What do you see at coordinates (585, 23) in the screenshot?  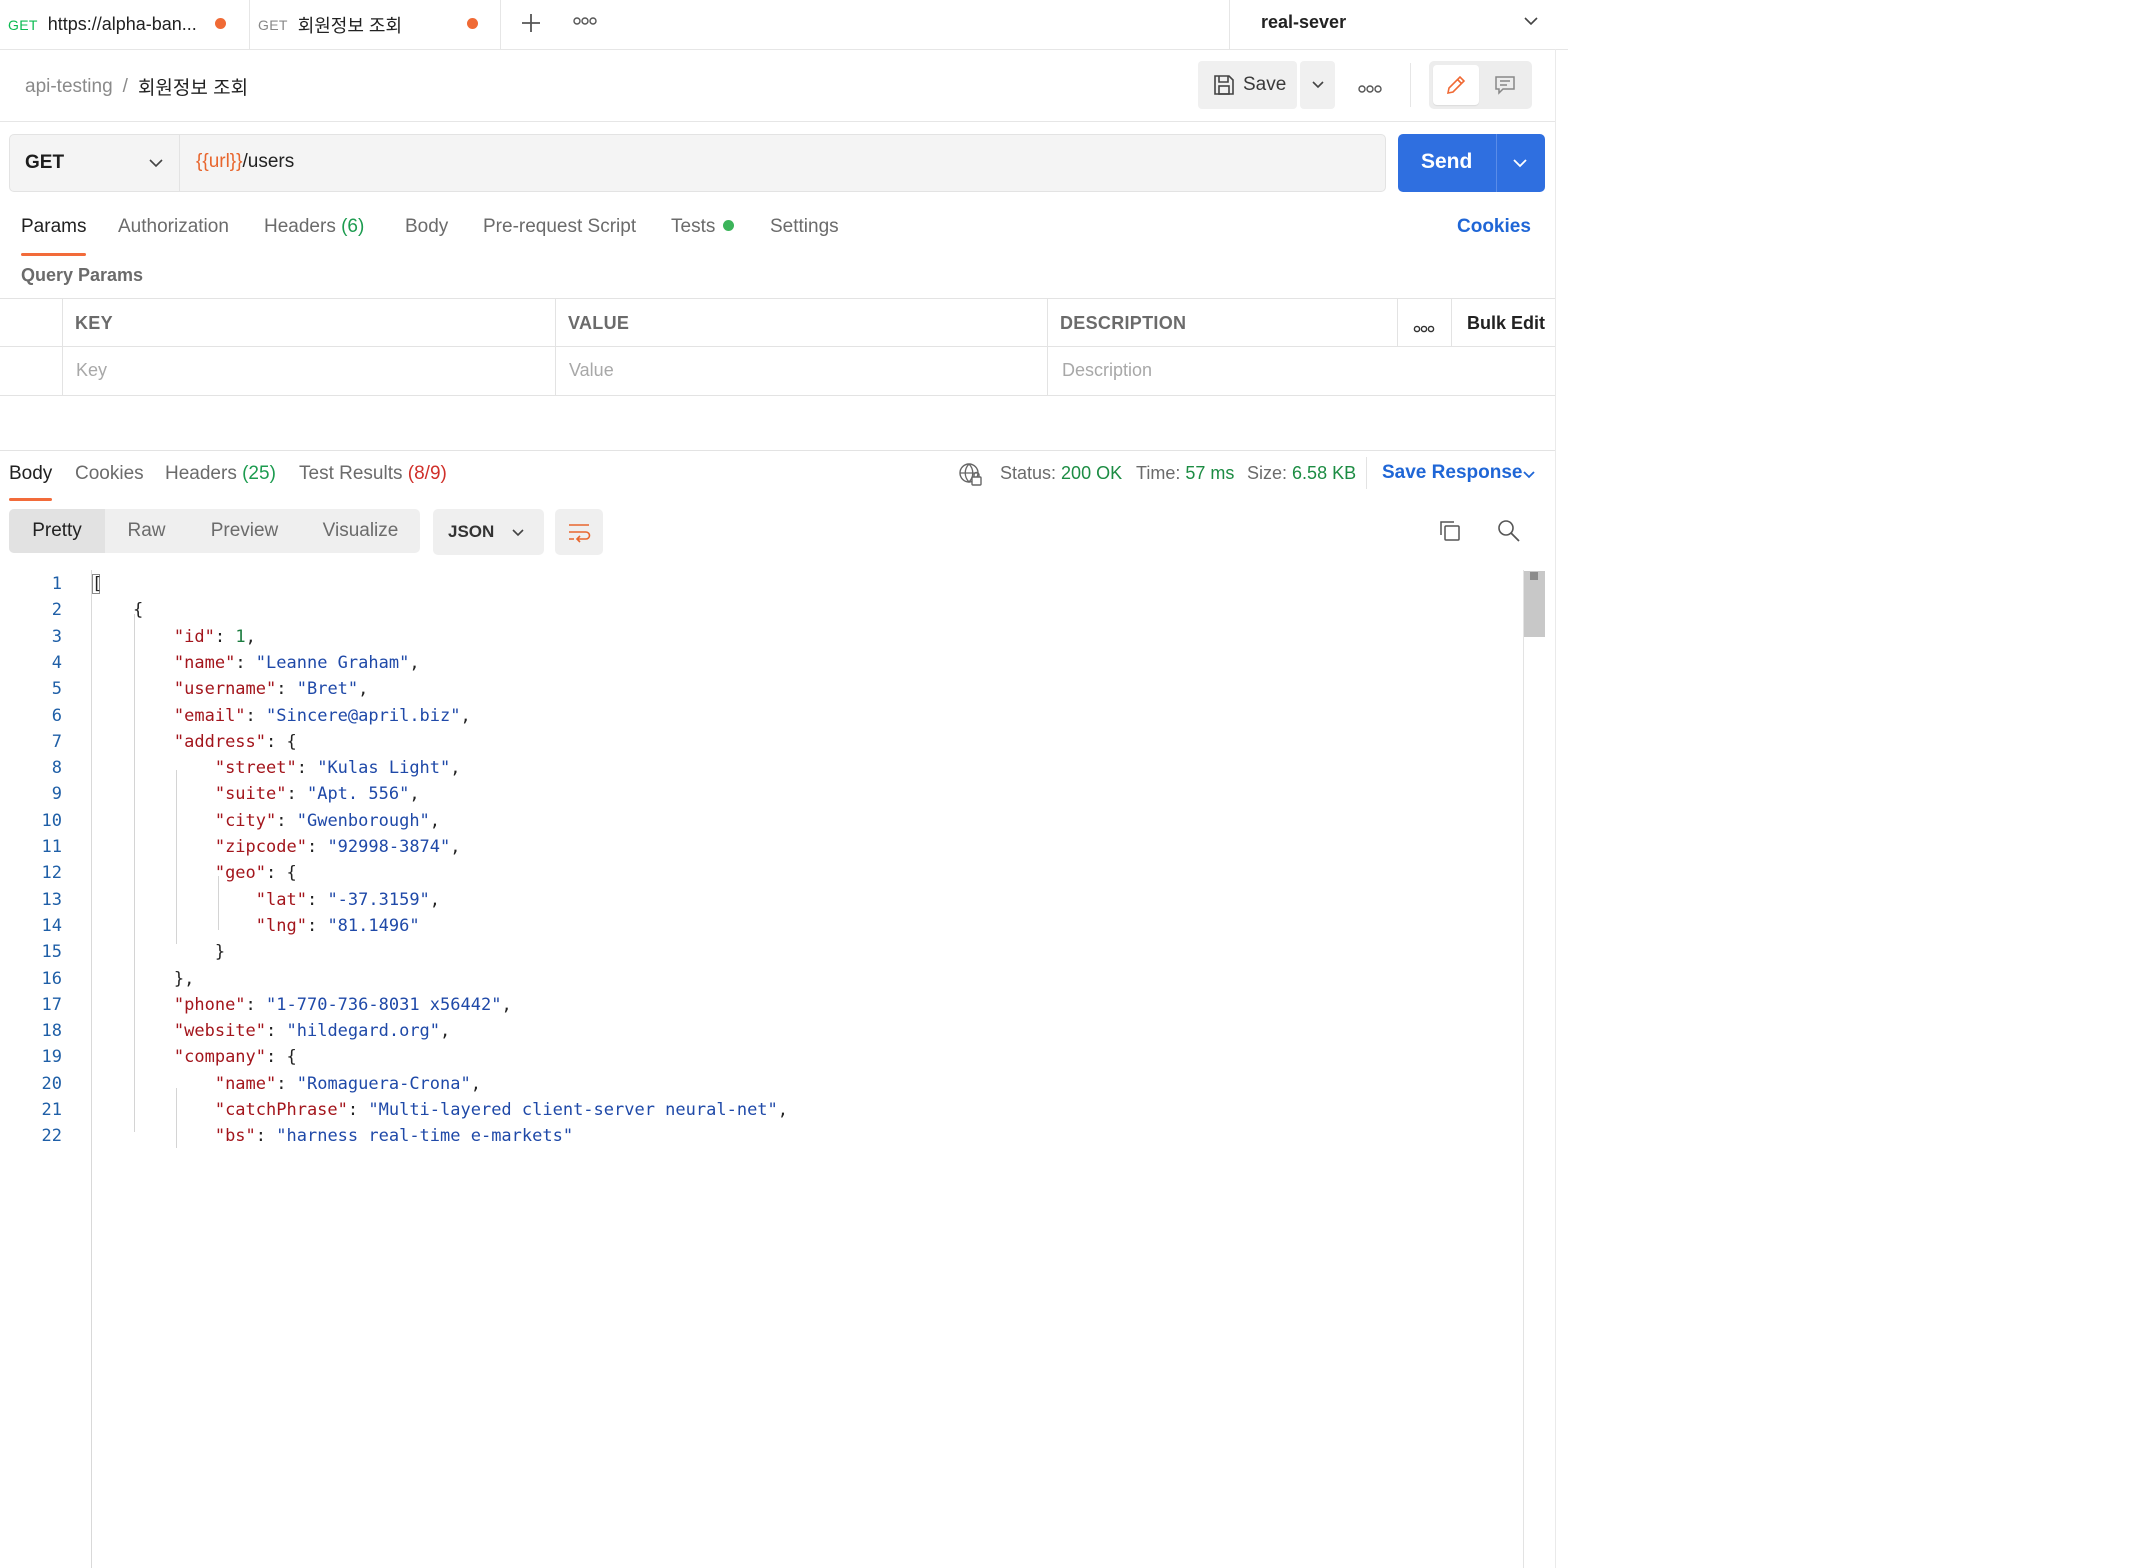 I see `tabs-more-icon` at bounding box center [585, 23].